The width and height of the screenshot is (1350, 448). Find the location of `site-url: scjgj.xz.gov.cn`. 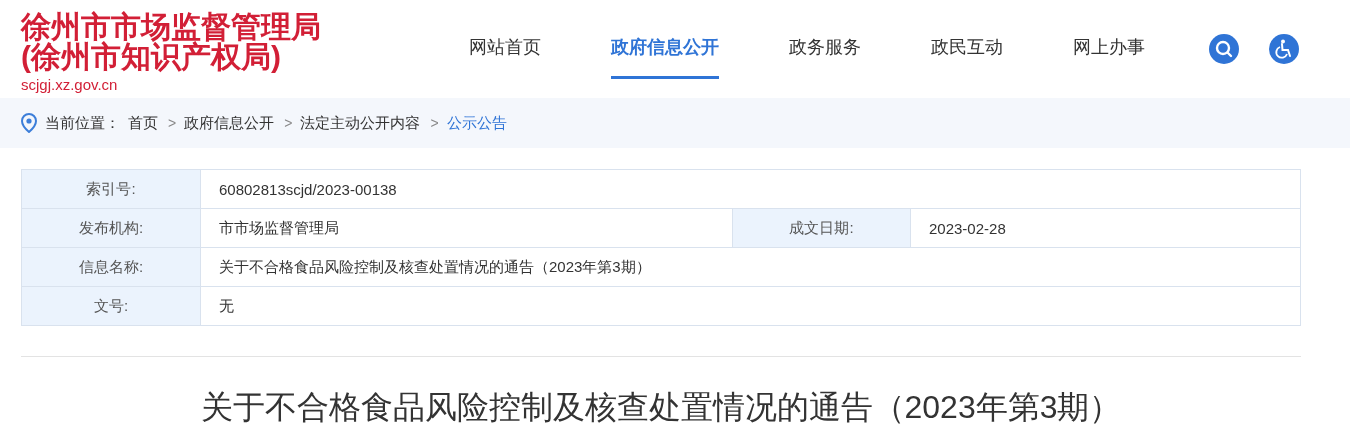

site-url: scjgj.xz.gov.cn is located at coordinates (70, 84).